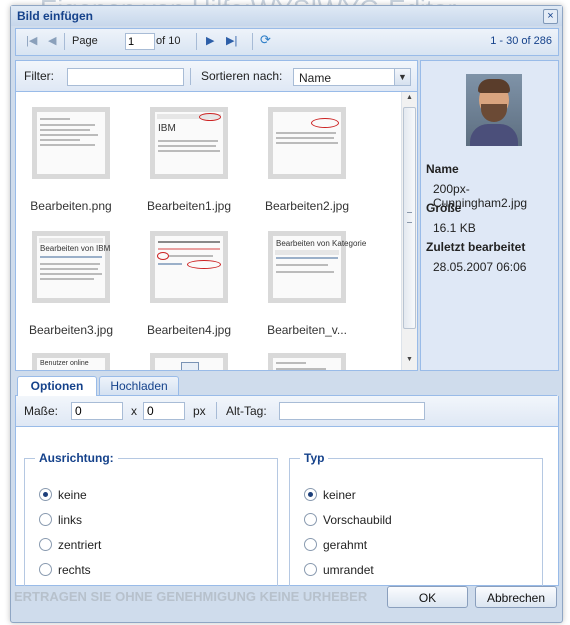  I want to click on cancel-button: Abbrechen, so click(516, 597).